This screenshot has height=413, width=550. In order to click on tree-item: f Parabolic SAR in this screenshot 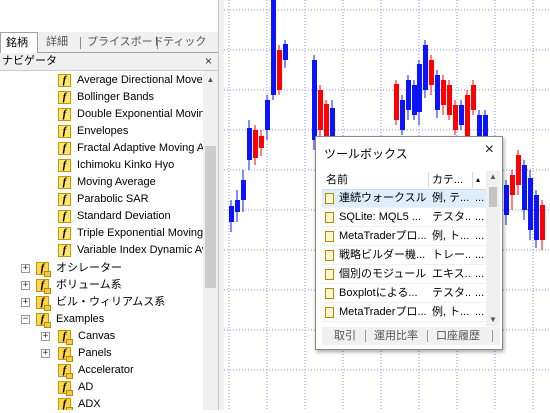, I will do `click(101, 199)`.